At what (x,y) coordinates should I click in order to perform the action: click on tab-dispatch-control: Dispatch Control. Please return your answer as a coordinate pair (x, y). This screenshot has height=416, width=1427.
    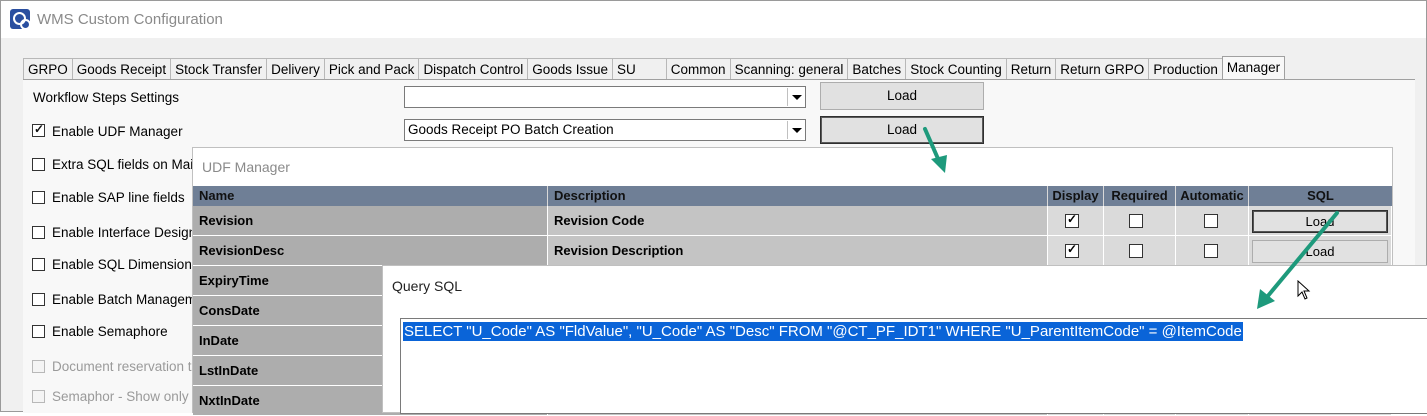
    Looking at the image, I should click on (473, 69).